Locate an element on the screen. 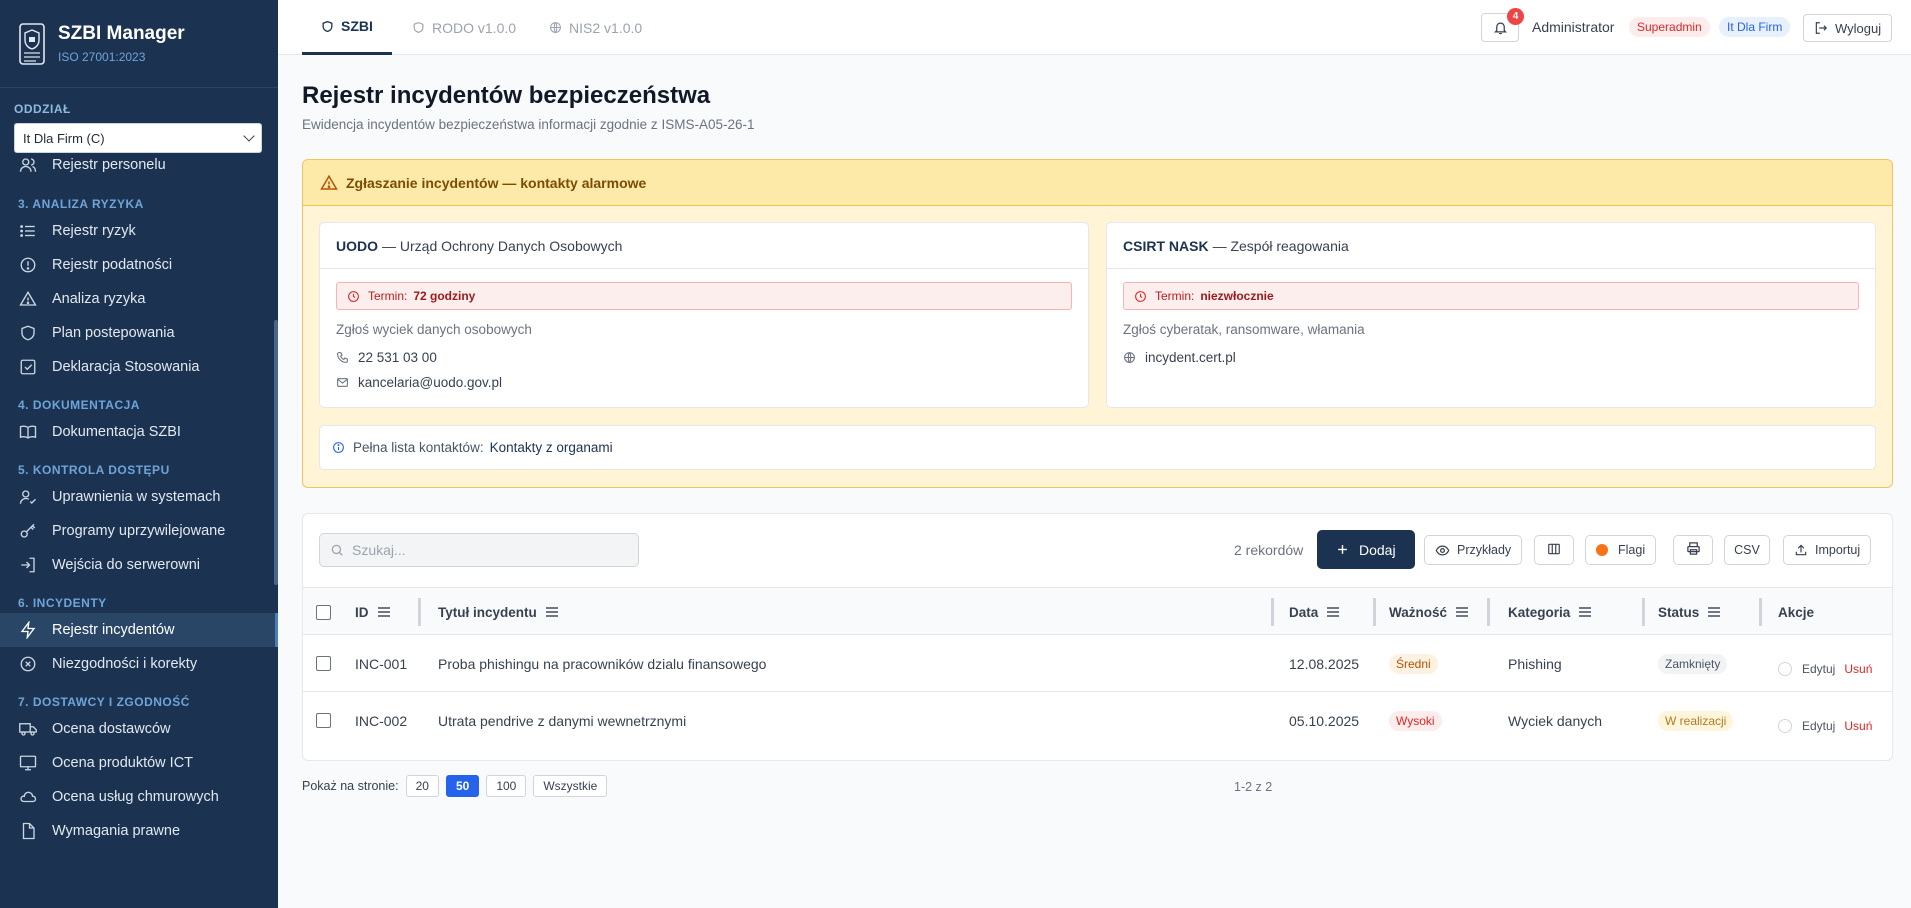 Image resolution: width=1911 pixels, height=908 pixels. sidebar-item-label: Programy uprzywilejowane is located at coordinates (139, 531).